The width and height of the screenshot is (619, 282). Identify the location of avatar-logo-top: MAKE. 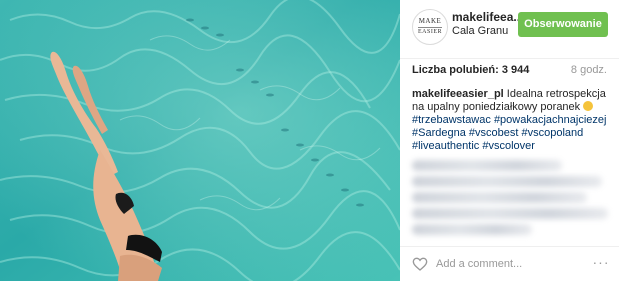
(430, 21).